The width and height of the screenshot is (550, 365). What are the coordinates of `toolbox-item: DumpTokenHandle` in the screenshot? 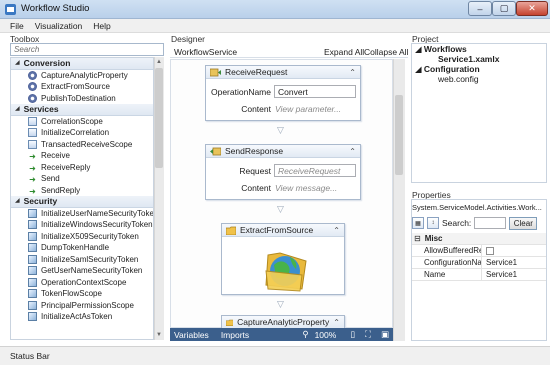 It's located at (82, 248).